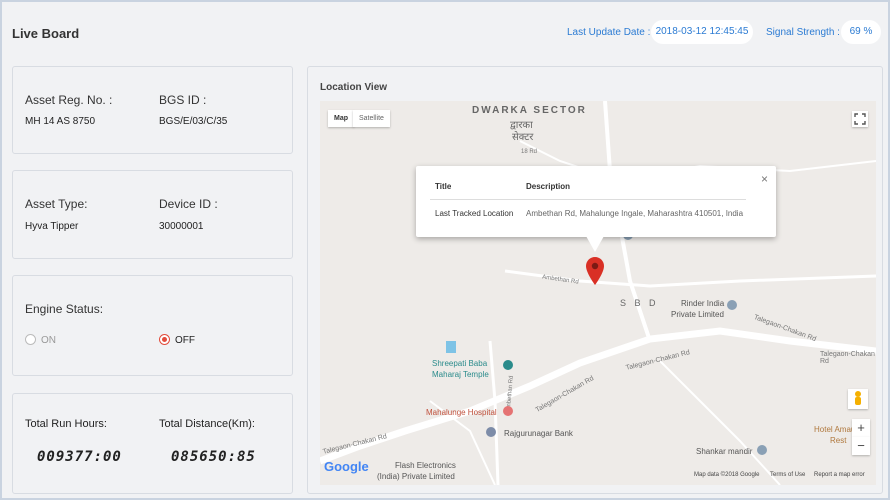  Describe the element at coordinates (529, 110) in the screenshot. I see `map-label-dwarka: DWARKA SECTOR` at that location.